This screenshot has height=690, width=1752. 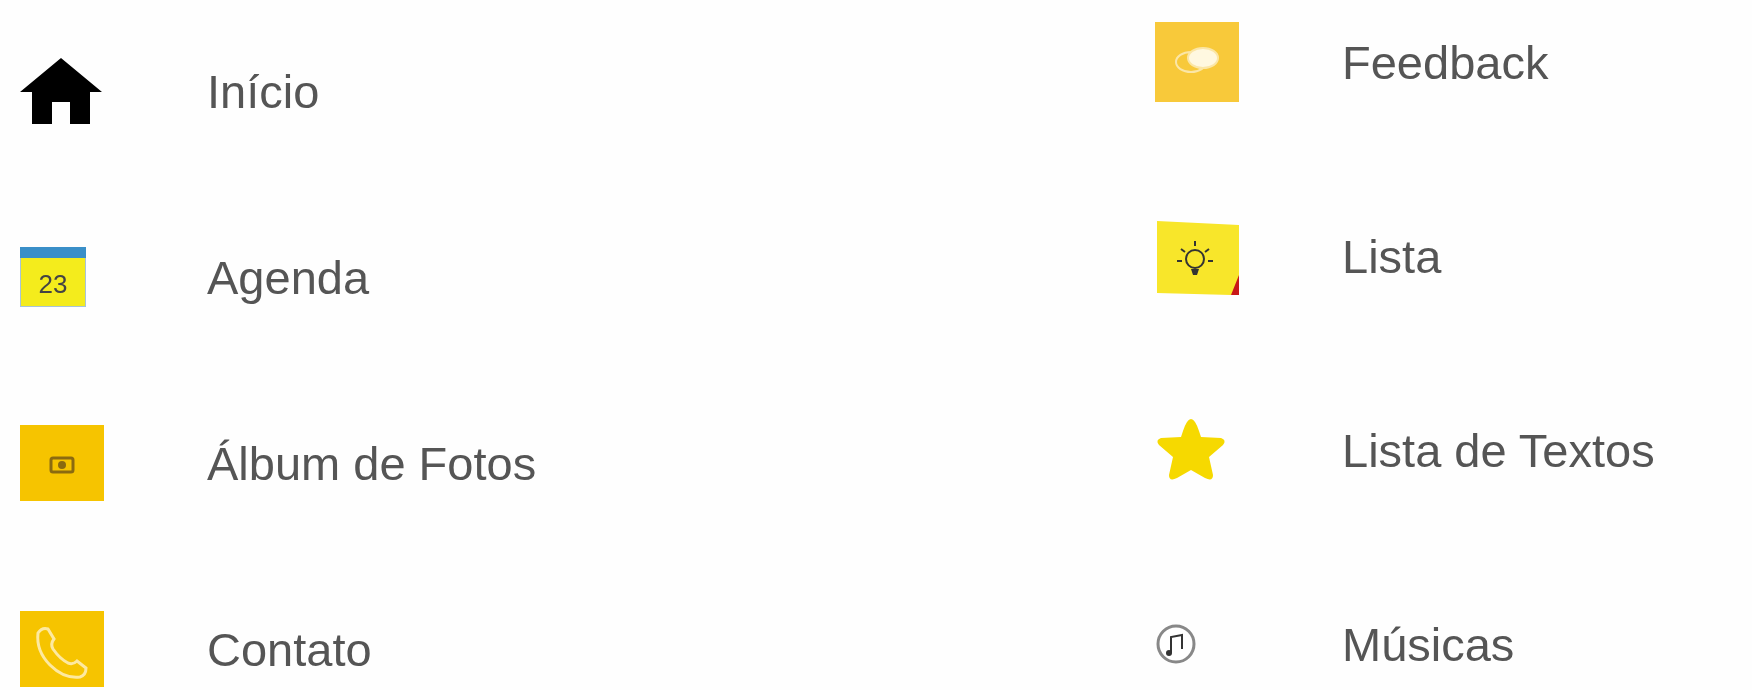 I want to click on menu-item: Contato, so click(x=196, y=649).